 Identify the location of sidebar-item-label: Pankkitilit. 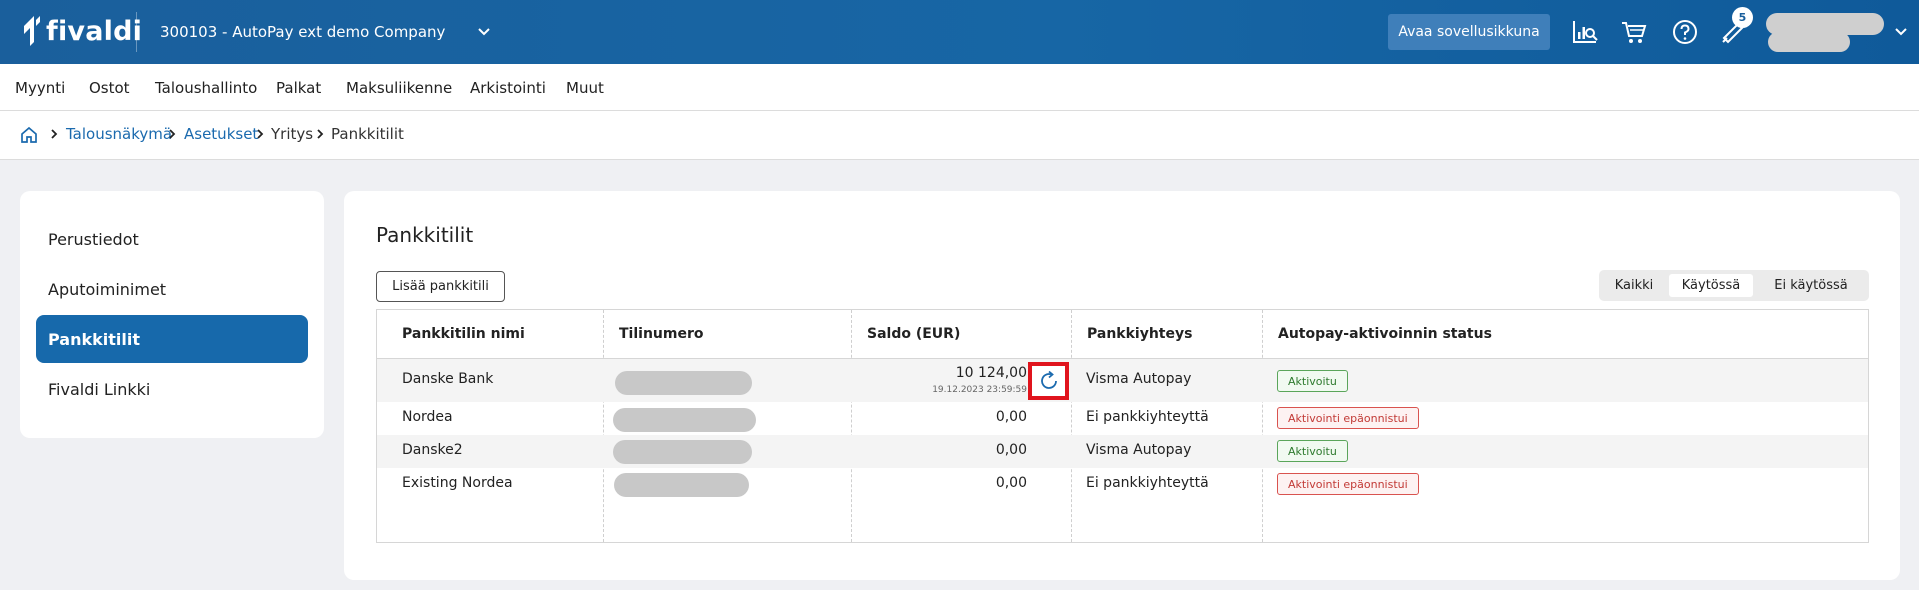
(94, 339).